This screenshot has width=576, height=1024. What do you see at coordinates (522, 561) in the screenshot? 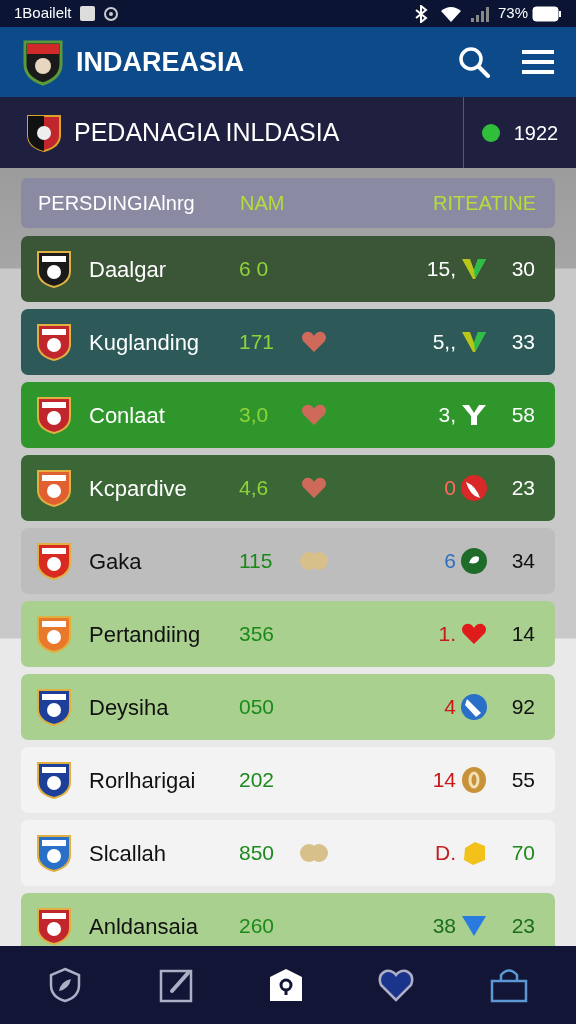
I see `score-text: 34` at bounding box center [522, 561].